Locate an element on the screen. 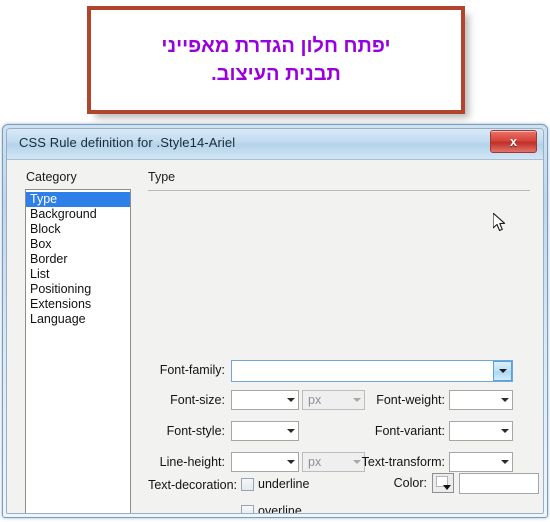 The height and width of the screenshot is (522, 550). close-icon: x is located at coordinates (513, 141).